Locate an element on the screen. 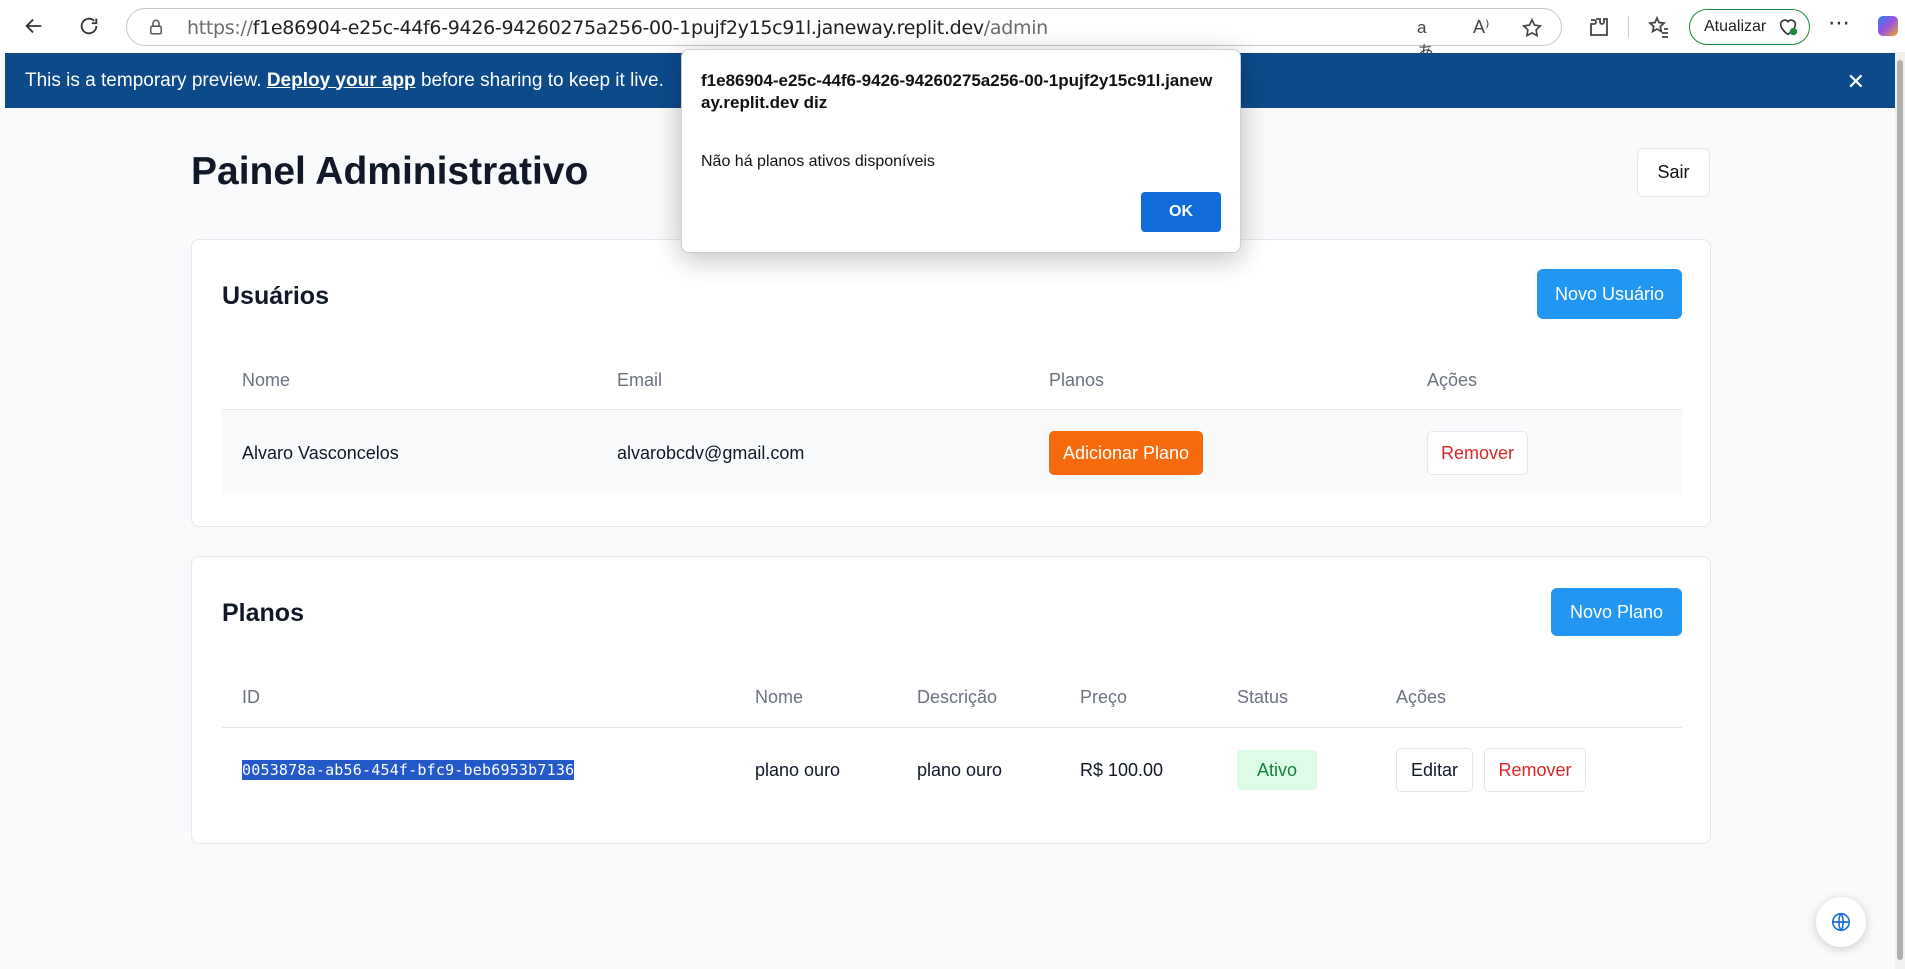  translate-icon: aあ is located at coordinates (1428, 40).